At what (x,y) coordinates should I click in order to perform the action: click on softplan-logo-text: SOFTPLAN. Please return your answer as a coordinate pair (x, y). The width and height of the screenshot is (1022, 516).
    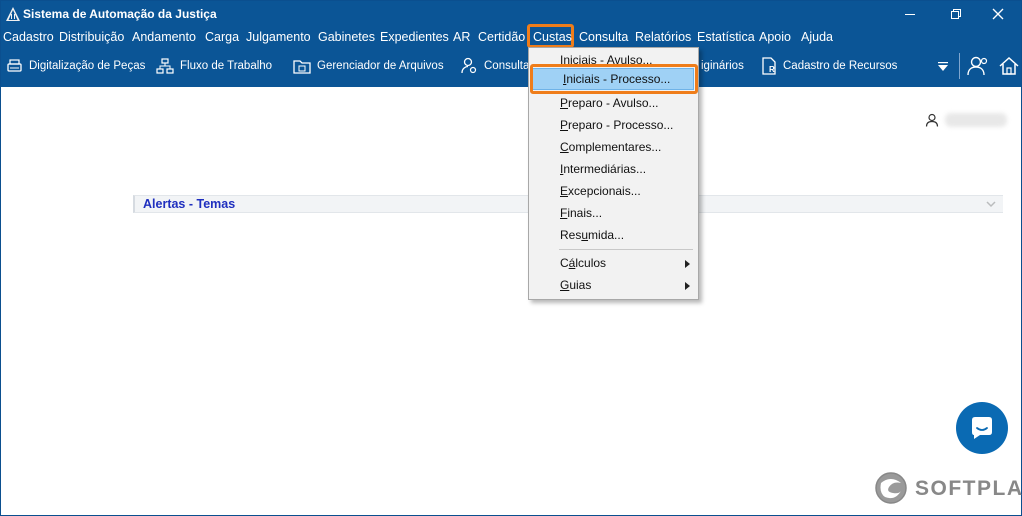
    Looking at the image, I should click on (968, 488).